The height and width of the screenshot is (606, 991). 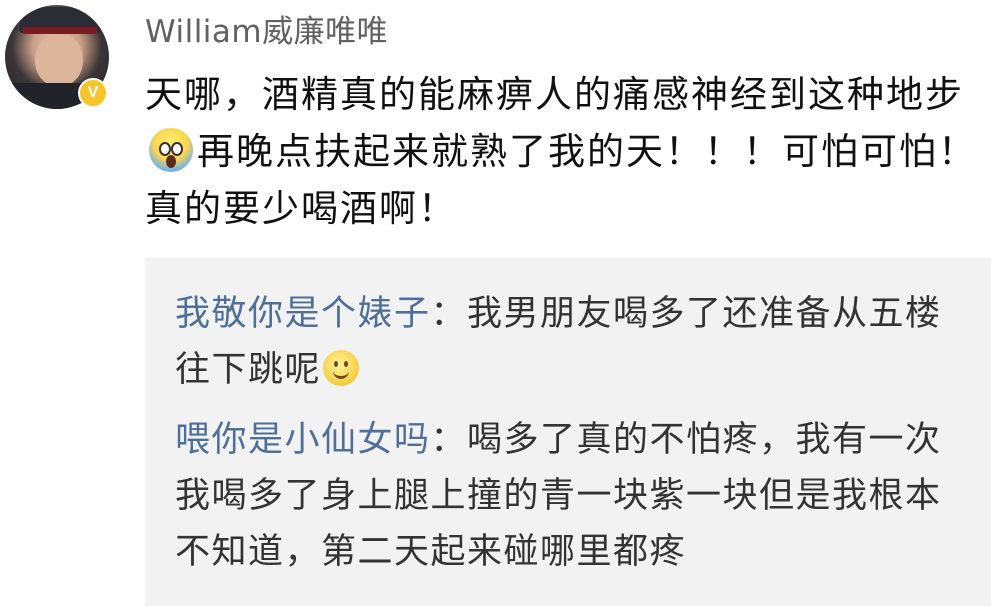 I want to click on avatar-face, so click(x=59, y=61).